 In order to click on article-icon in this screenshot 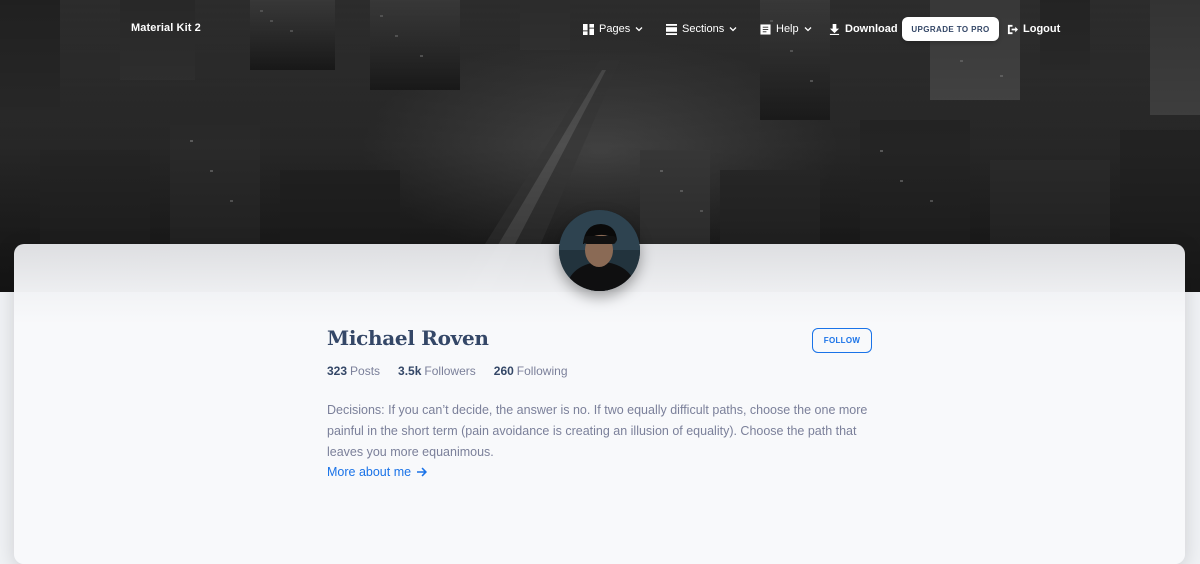, I will do `click(765, 29)`.